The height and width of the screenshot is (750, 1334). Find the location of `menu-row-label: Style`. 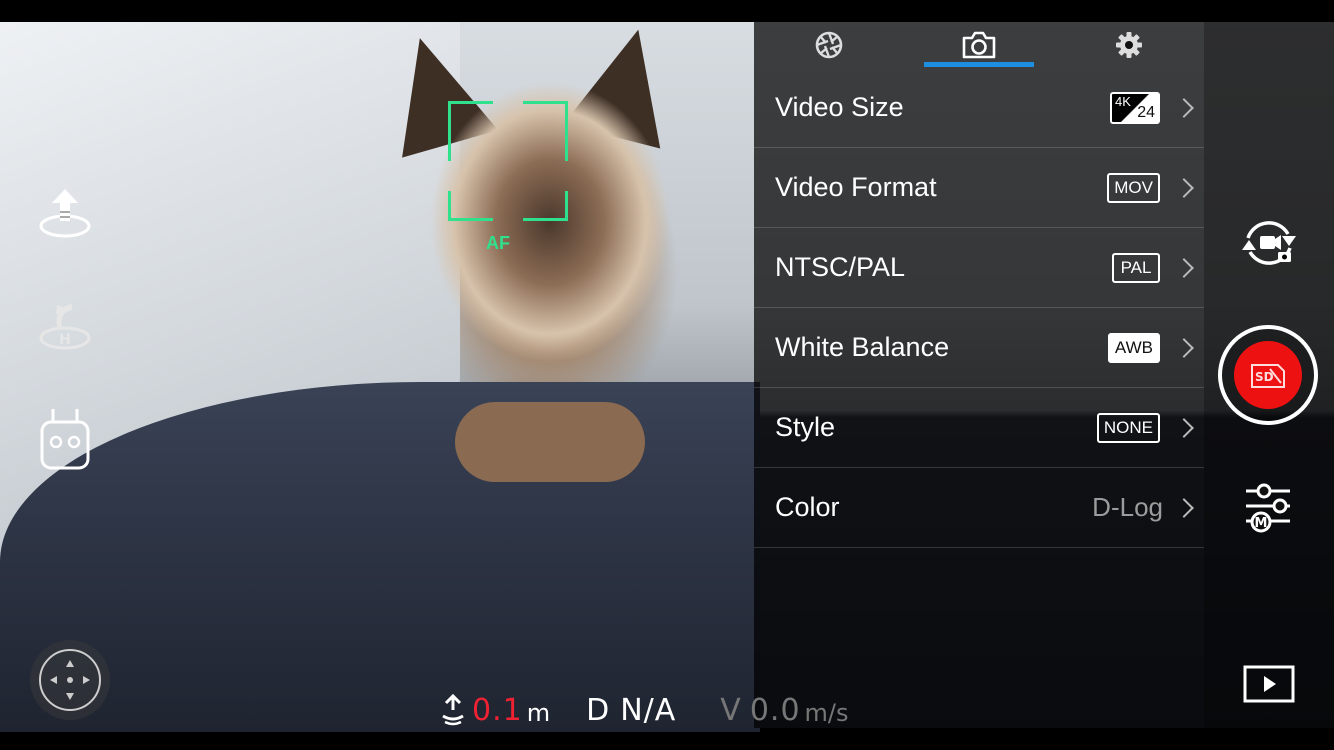

menu-row-label: Style is located at coordinates (805, 427).